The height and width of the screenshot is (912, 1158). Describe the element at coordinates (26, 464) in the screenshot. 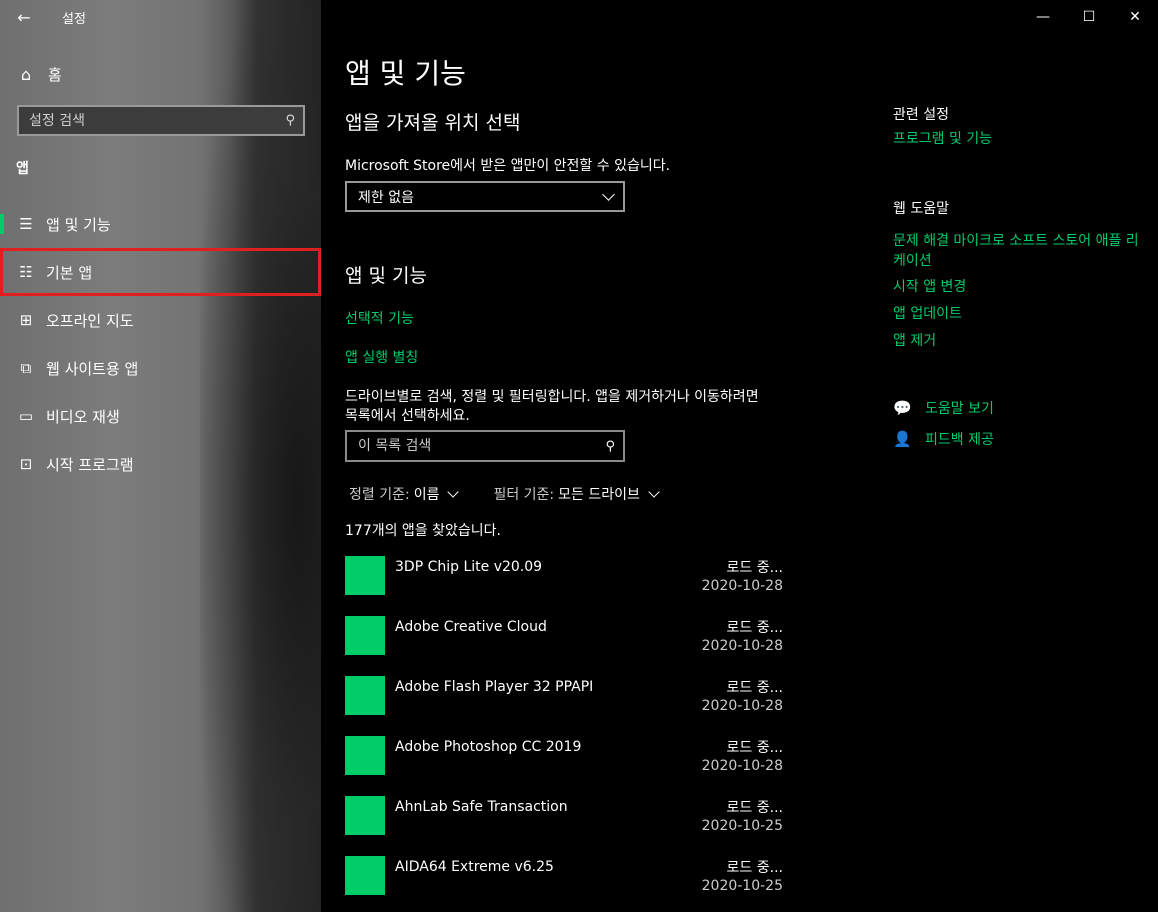

I see `startup-icon: ⊡` at that location.